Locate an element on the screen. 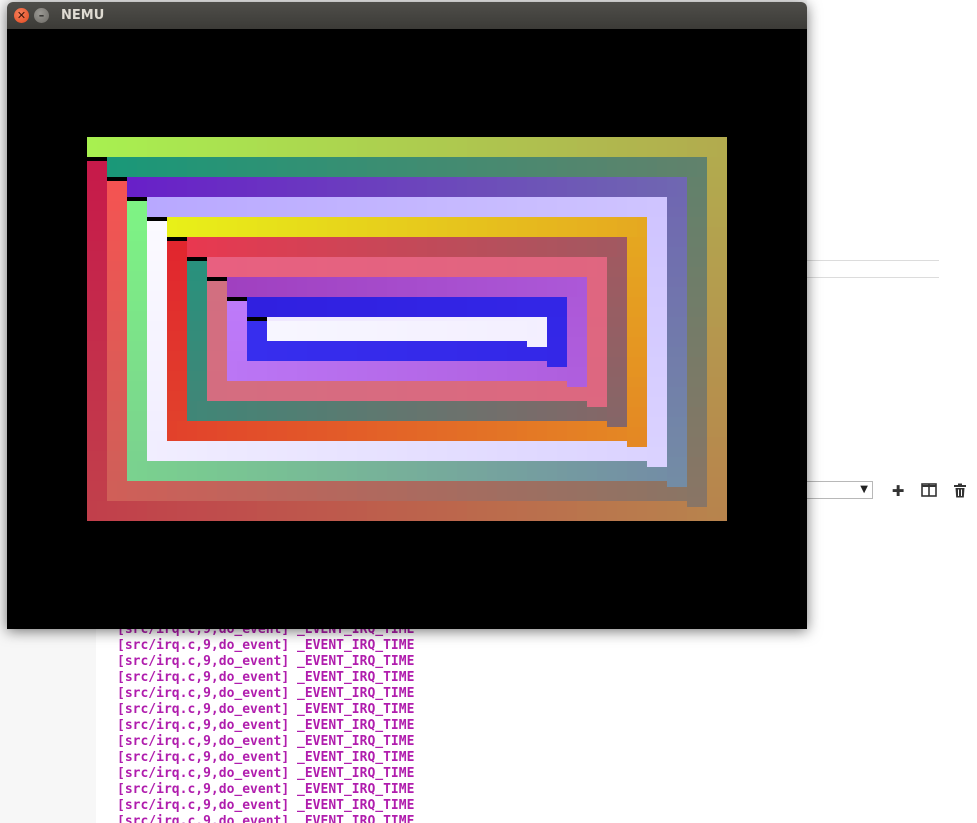 The width and height of the screenshot is (977, 823). close-button: ✕ is located at coordinates (21, 15).